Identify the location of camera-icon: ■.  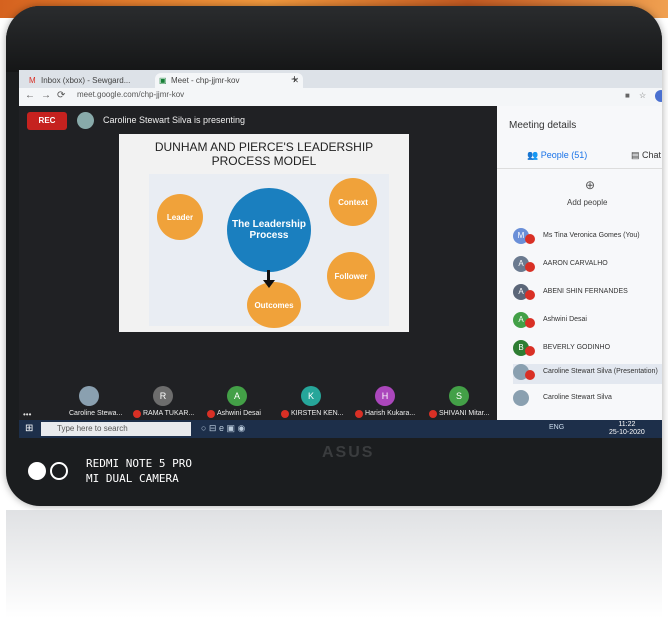
(627, 95).